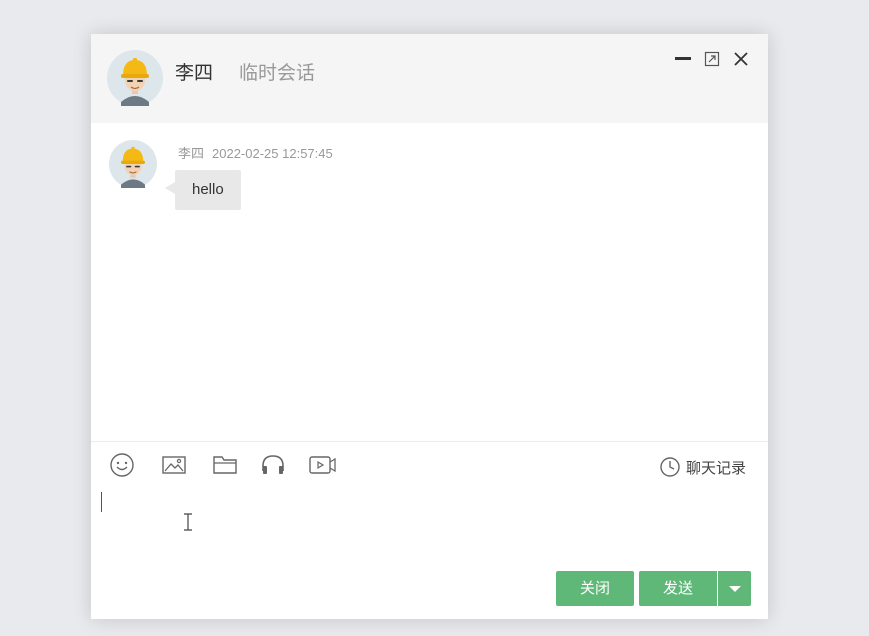 The height and width of the screenshot is (636, 869). What do you see at coordinates (225, 465) in the screenshot?
I see `folder-icon` at bounding box center [225, 465].